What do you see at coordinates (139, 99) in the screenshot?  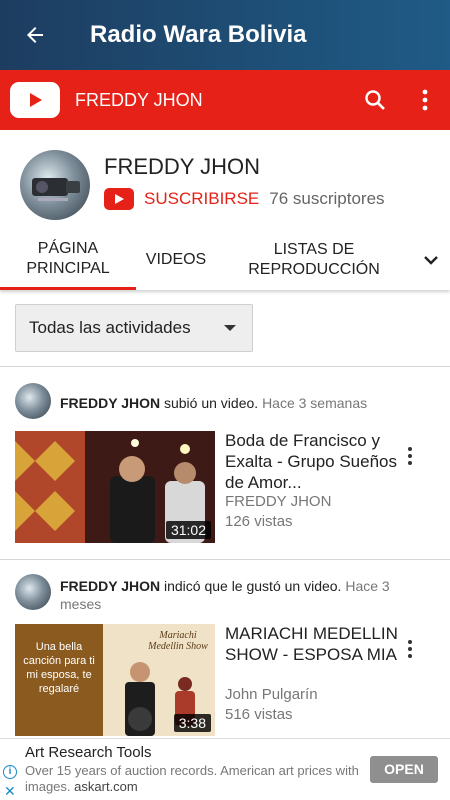 I see `toolbar-channel-name: FREDDY JHON` at bounding box center [139, 99].